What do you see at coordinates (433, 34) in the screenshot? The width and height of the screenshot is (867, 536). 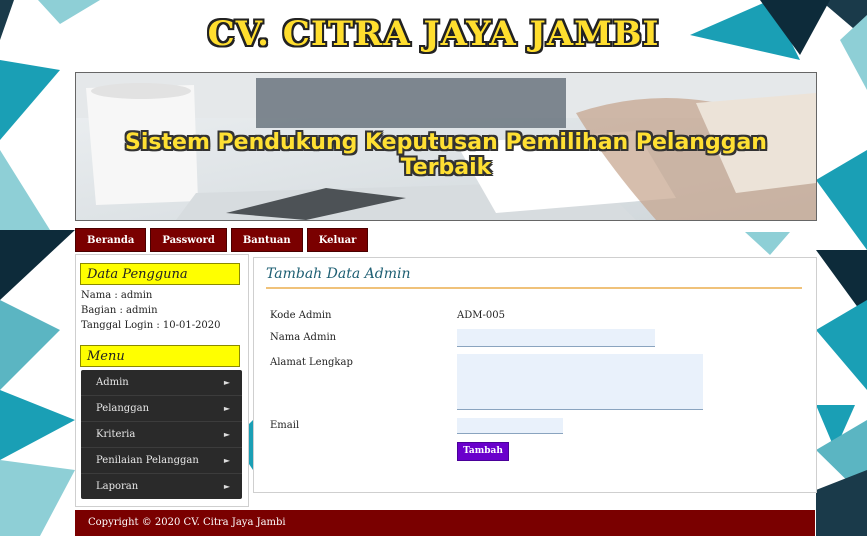 I see `site-title: CV. CITRA JAYA JAMBI` at bounding box center [433, 34].